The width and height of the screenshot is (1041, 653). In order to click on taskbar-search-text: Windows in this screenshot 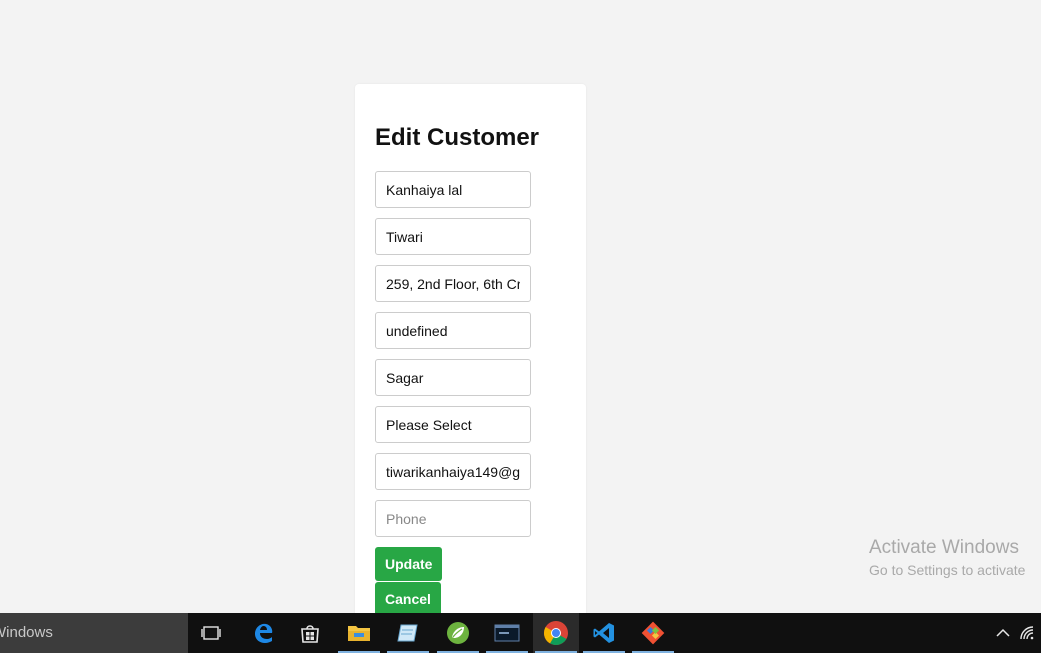, I will do `click(26, 632)`.